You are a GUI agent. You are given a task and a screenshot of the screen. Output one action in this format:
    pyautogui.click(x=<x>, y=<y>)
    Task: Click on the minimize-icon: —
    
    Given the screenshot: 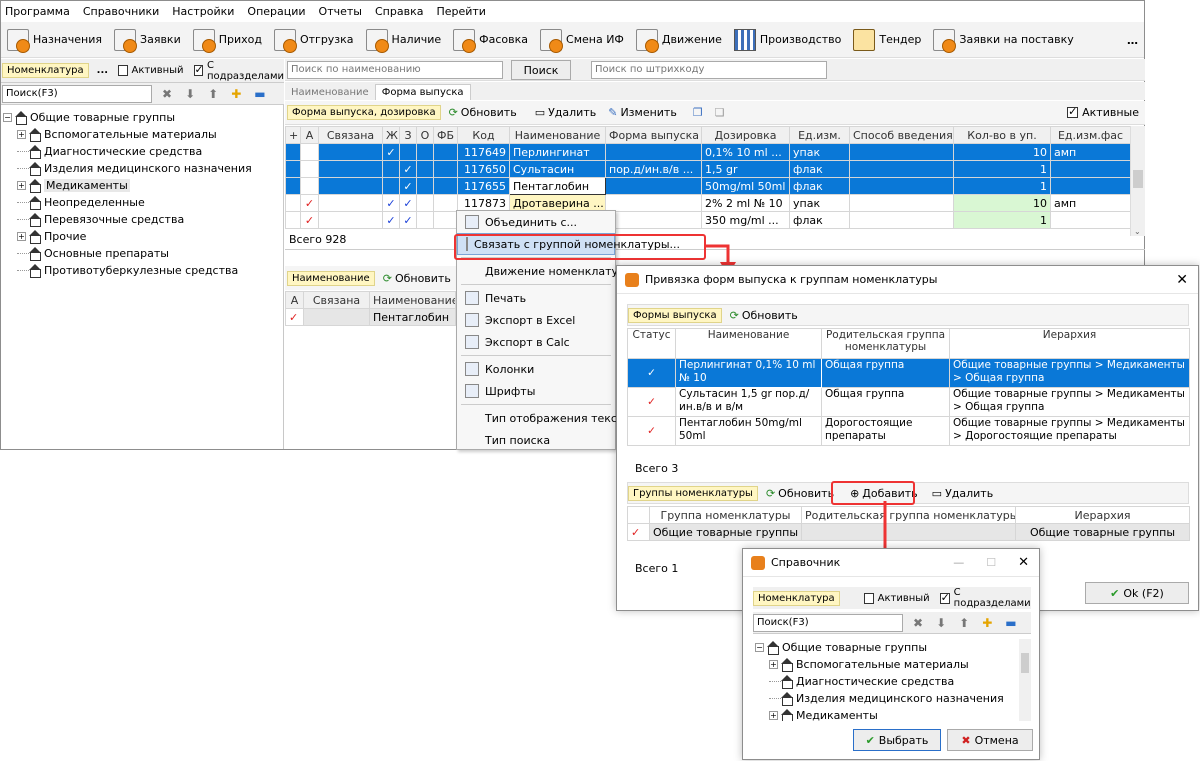 What is the action you would take?
    pyautogui.click(x=958, y=562)
    